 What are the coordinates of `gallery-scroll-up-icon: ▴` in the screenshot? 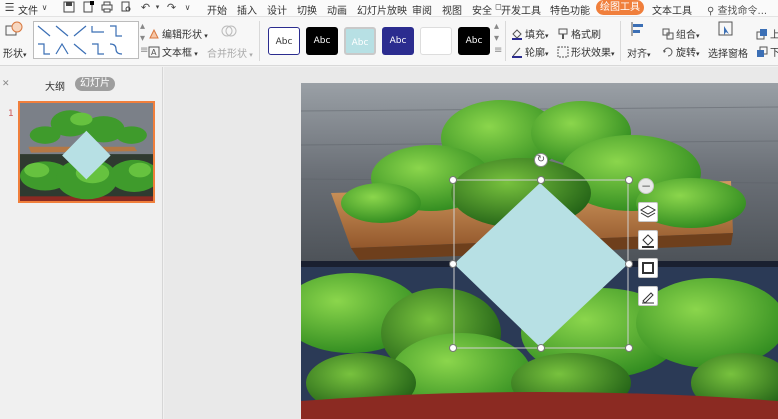 It's located at (142, 26).